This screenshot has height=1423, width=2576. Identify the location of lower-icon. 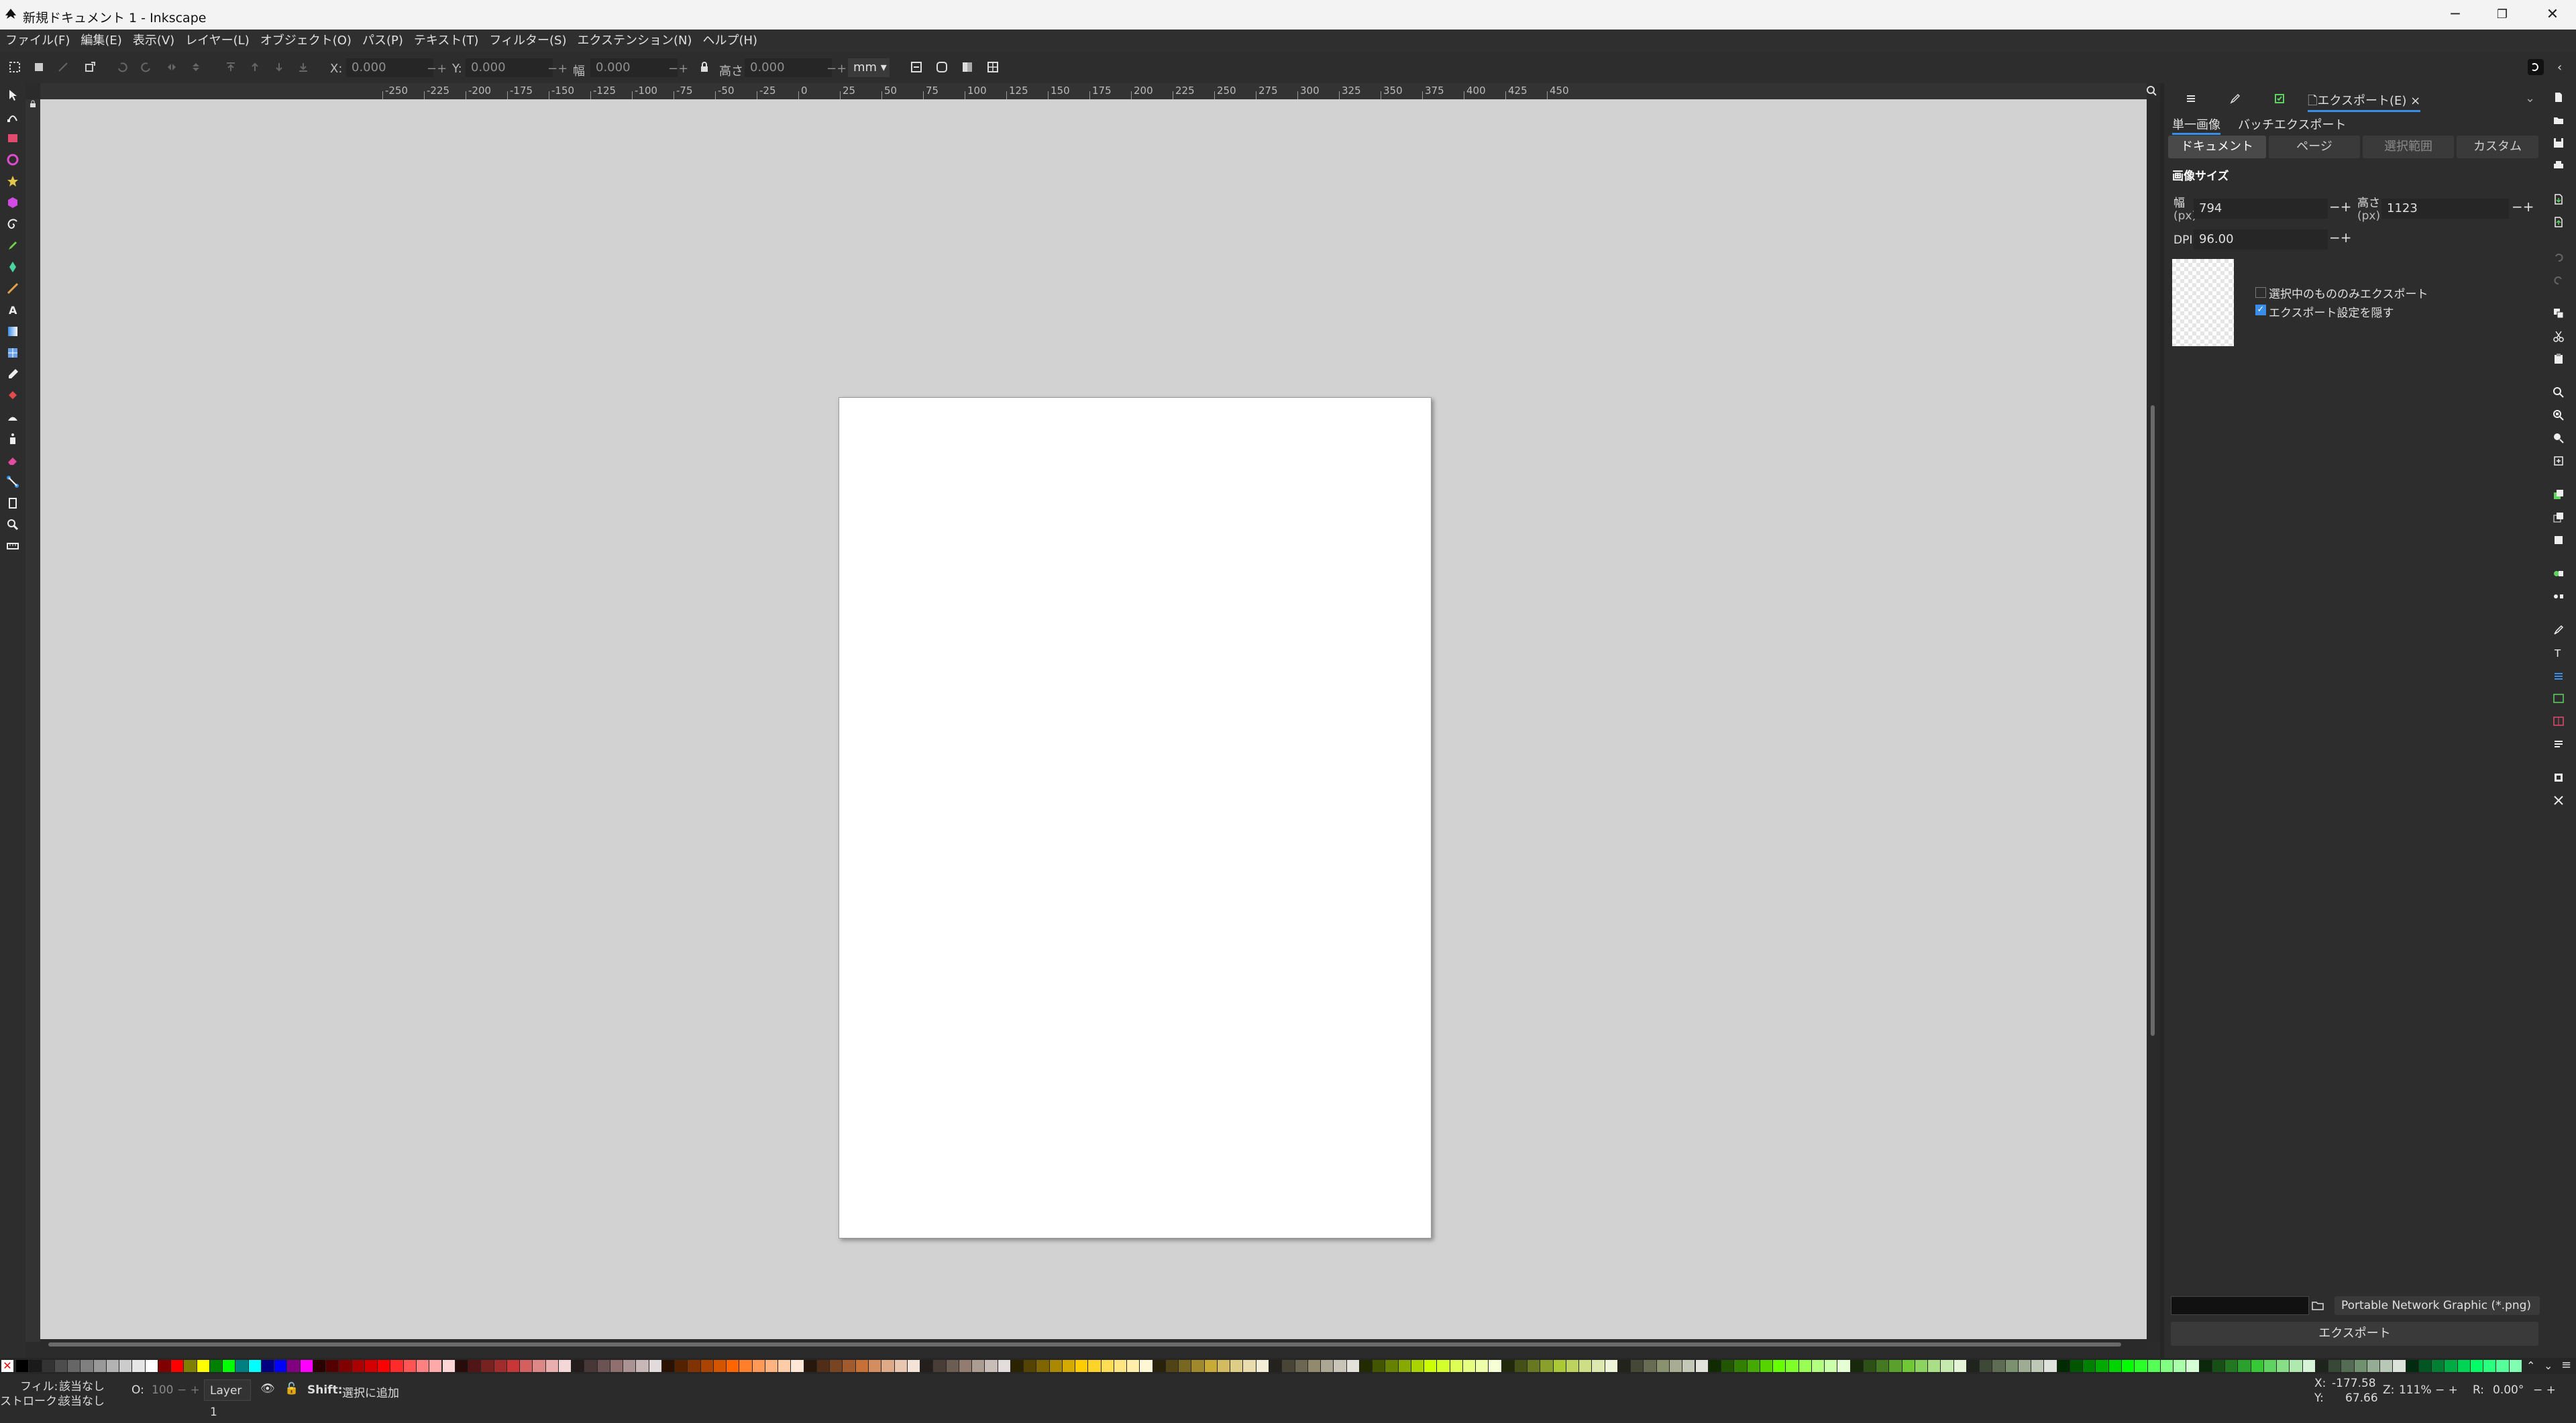
(279, 67).